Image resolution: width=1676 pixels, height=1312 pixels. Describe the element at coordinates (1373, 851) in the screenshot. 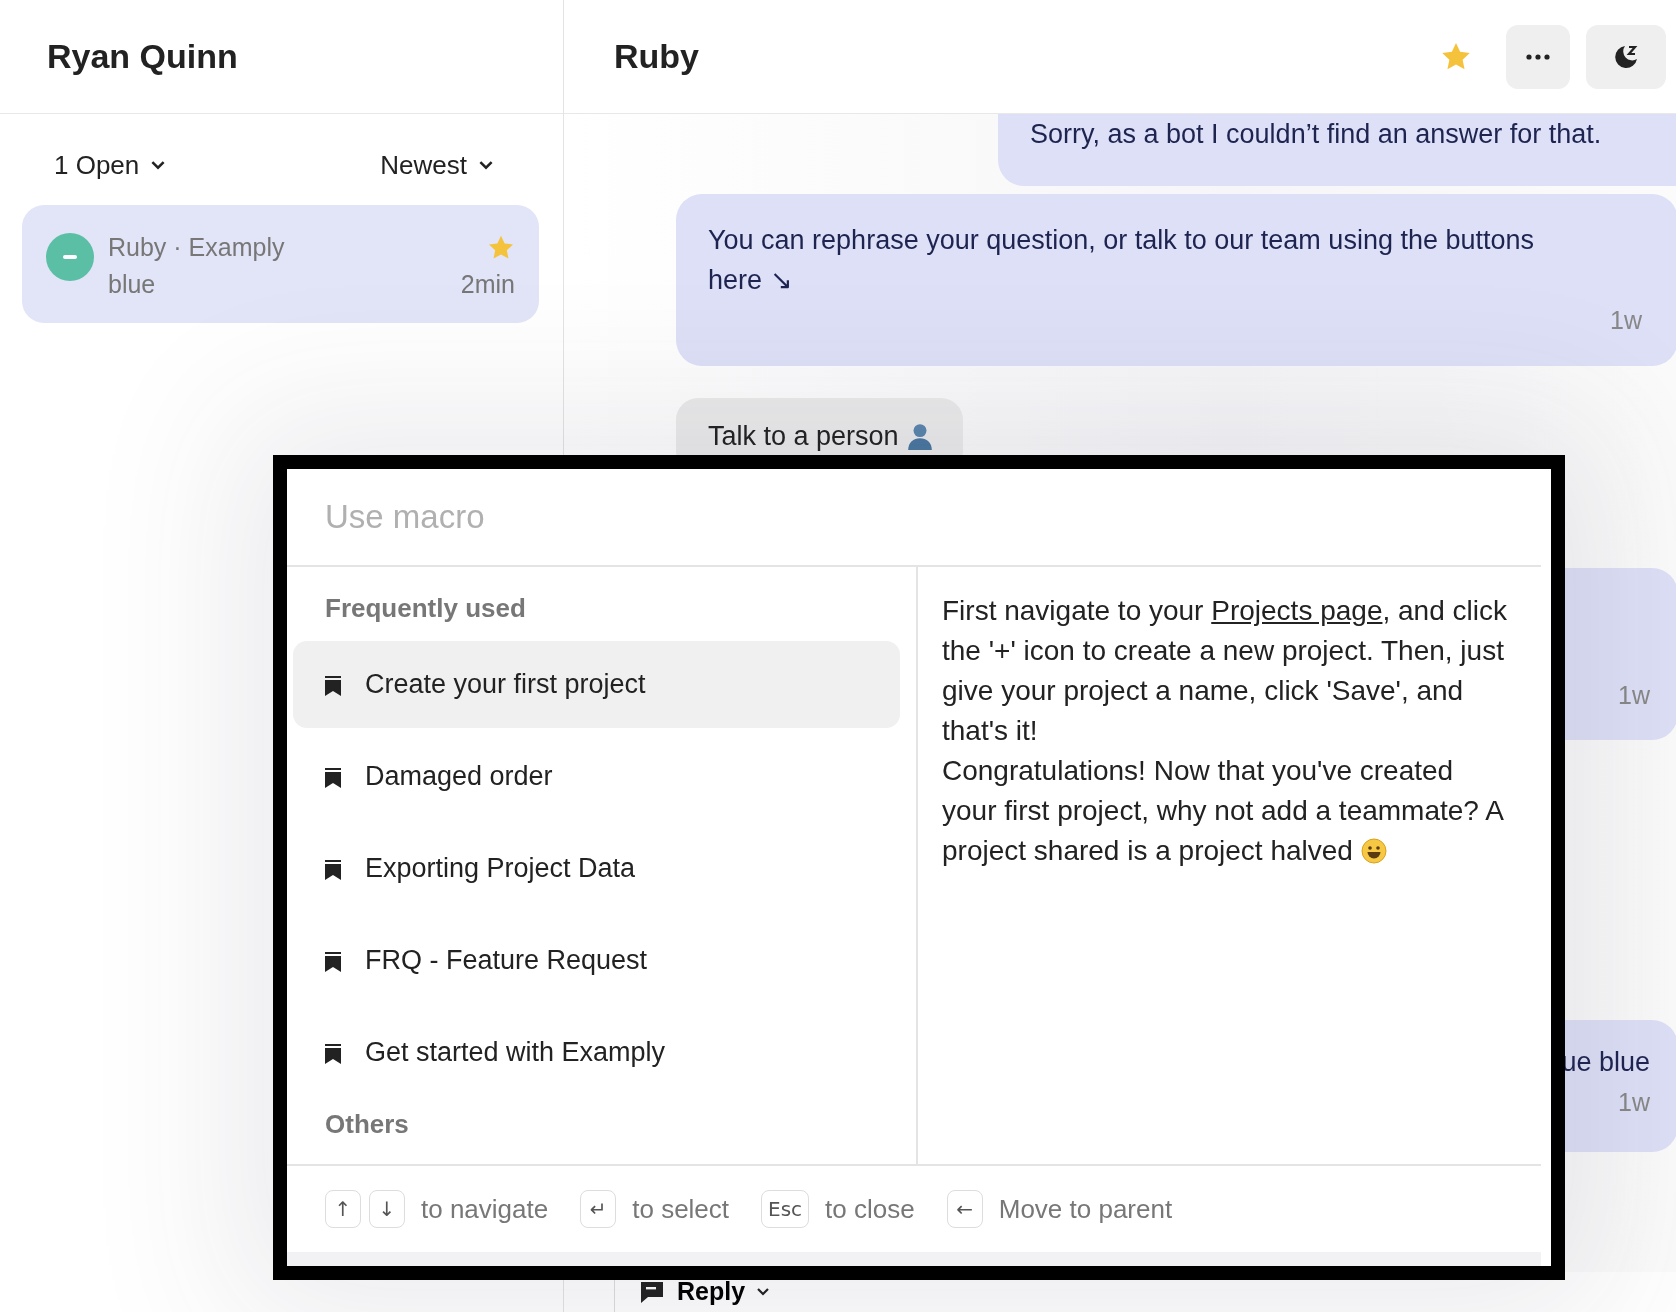

I see `smiley-icon` at that location.